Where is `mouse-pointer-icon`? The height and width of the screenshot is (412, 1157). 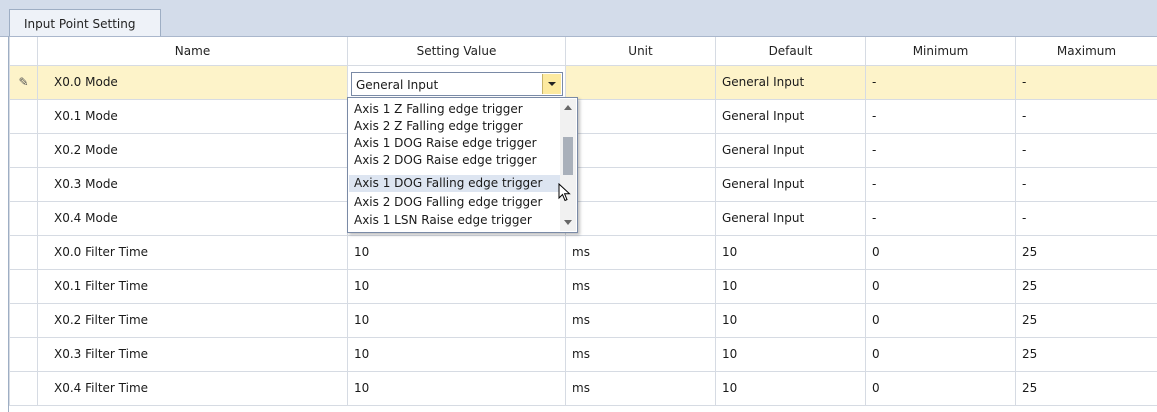 mouse-pointer-icon is located at coordinates (564, 192).